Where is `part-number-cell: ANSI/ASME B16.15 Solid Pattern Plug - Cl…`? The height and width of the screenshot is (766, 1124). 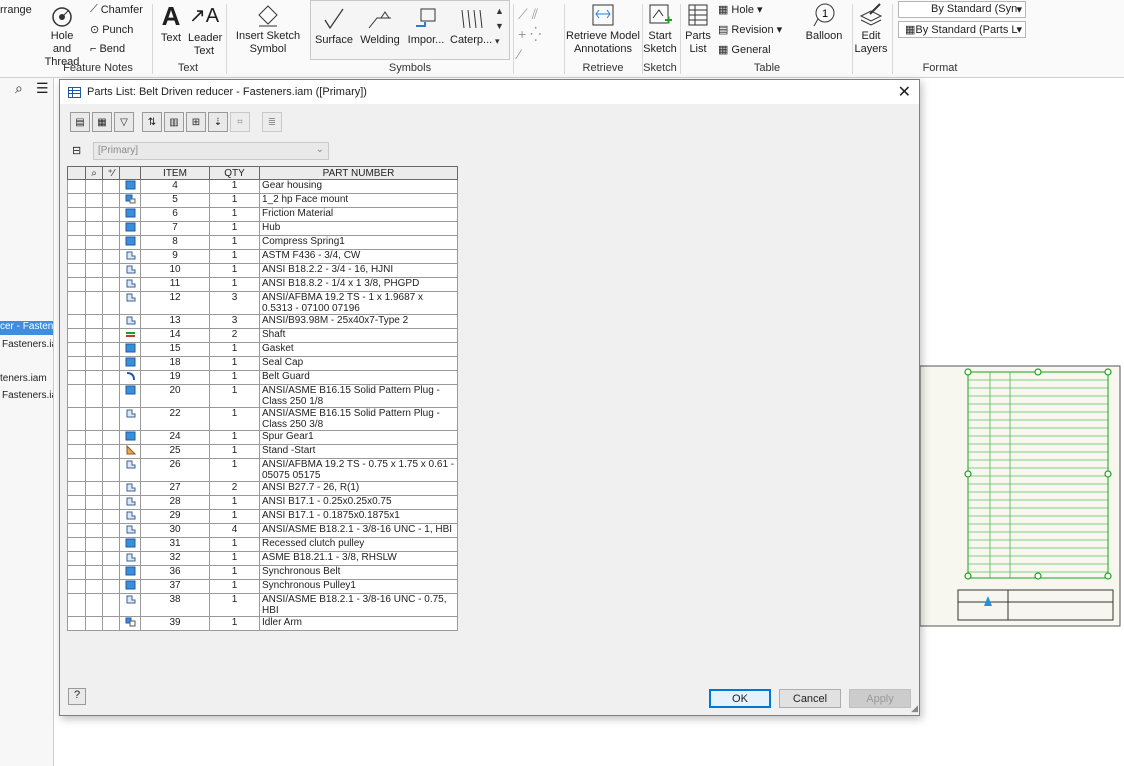 part-number-cell: ANSI/ASME B16.15 Solid Pattern Plug - Cl… is located at coordinates (358, 419).